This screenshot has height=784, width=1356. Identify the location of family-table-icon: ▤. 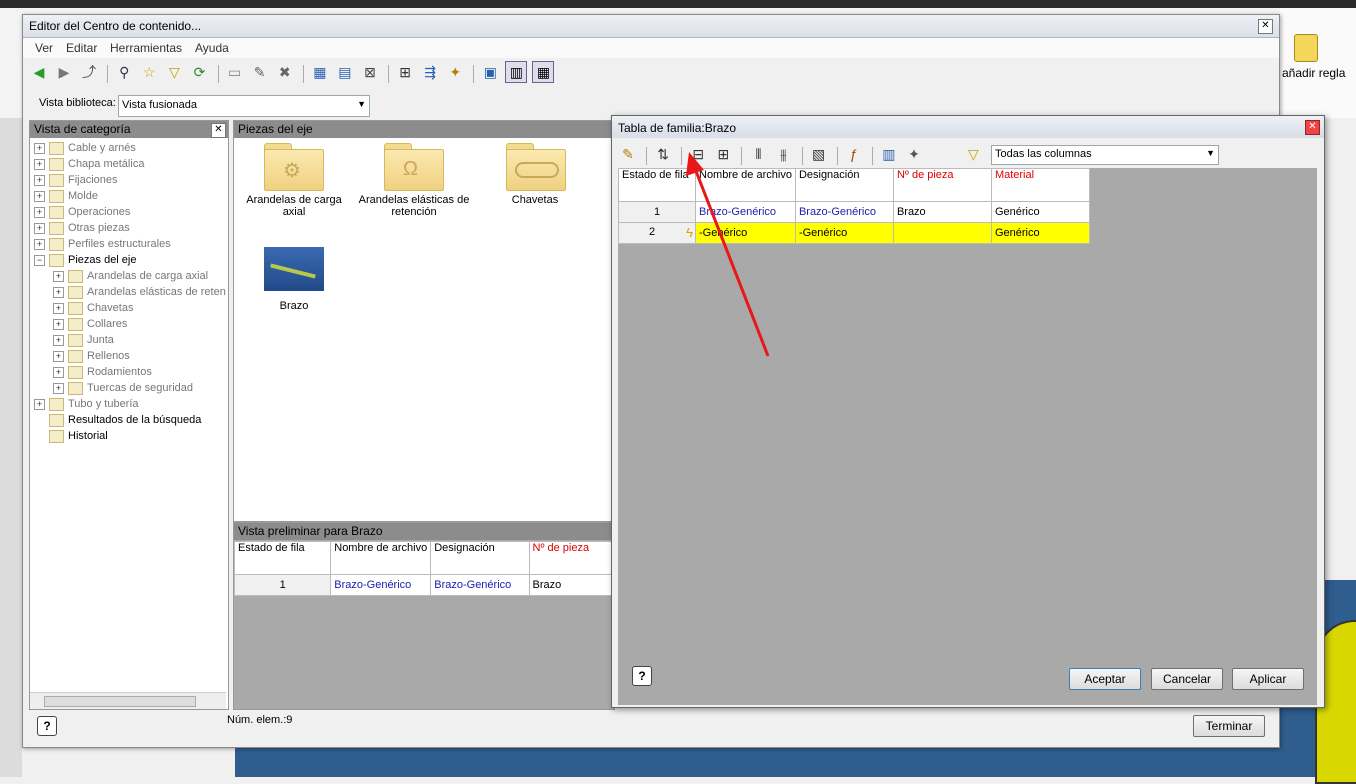
(345, 72).